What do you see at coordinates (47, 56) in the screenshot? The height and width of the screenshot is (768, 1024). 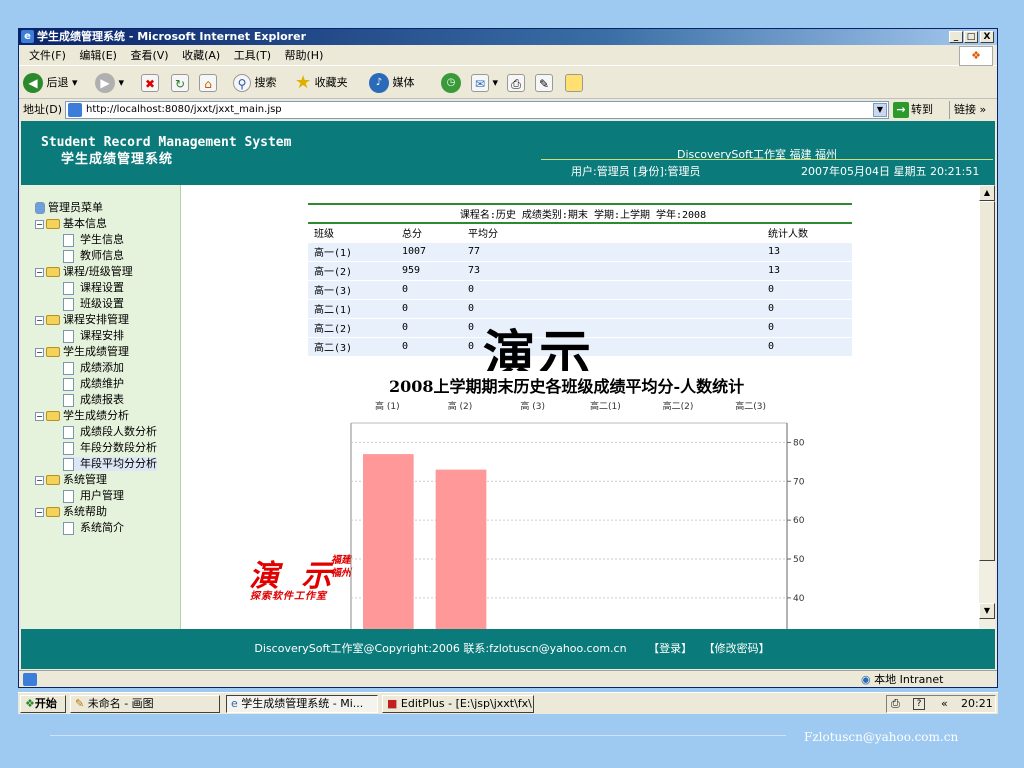 I see `menu-file: 文件(F)` at bounding box center [47, 56].